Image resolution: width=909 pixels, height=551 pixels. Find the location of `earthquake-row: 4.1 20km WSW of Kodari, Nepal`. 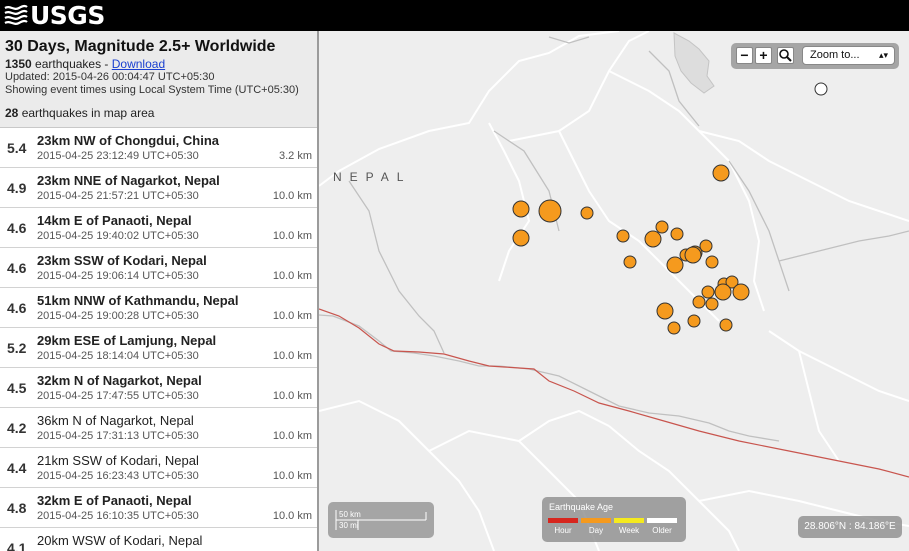

earthquake-row: 4.1 20km WSW of Kodari, Nepal is located at coordinates (158, 539).